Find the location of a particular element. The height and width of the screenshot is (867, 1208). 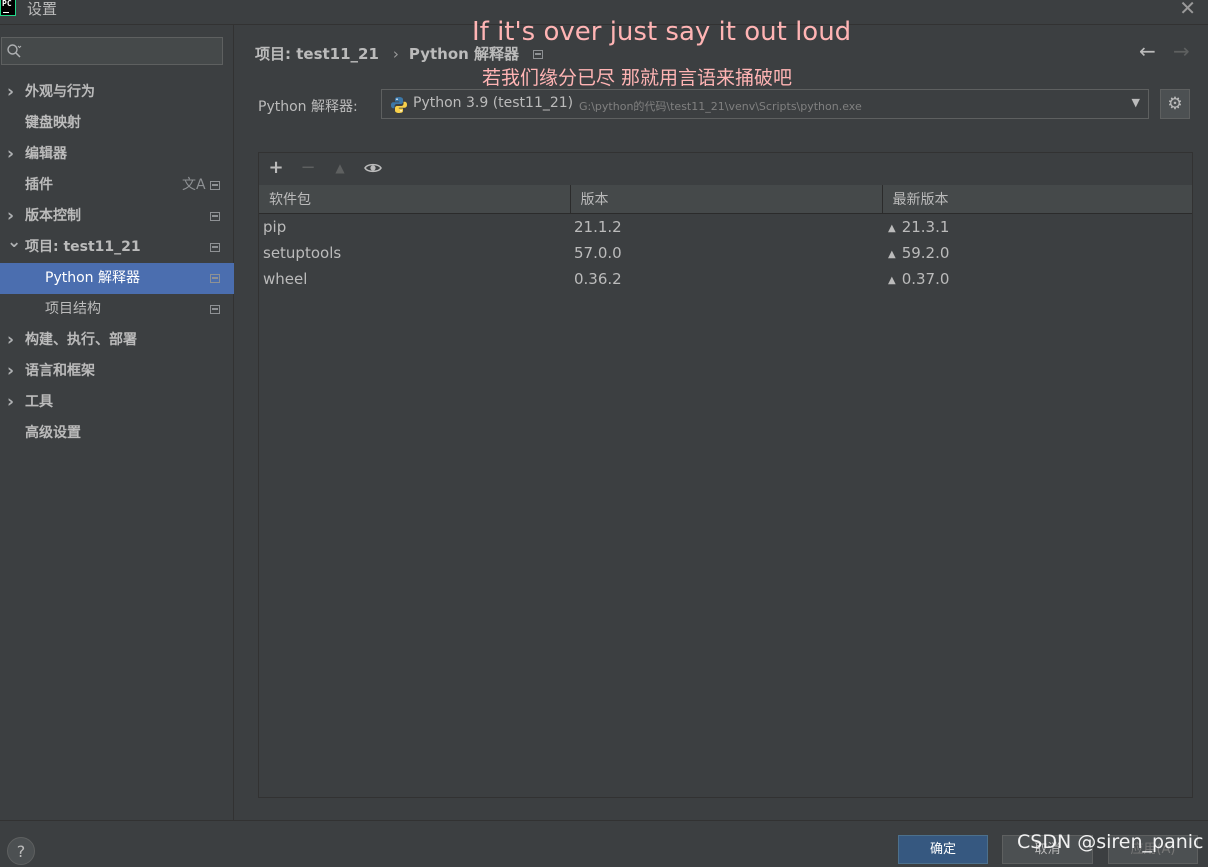

sidebar-item: 高级设置 is located at coordinates (117, 433).